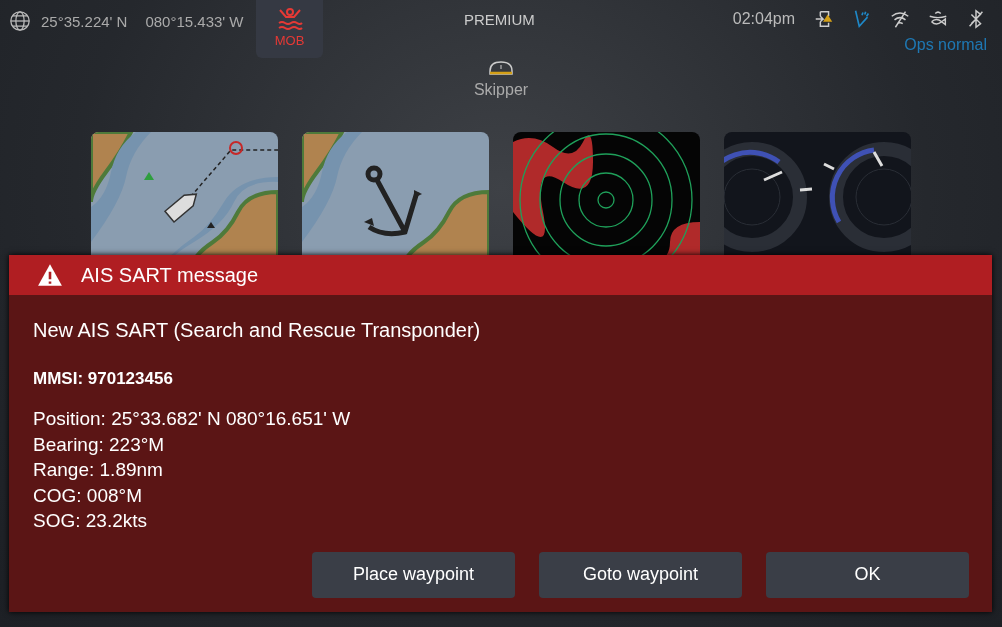 The image size is (1002, 627). Describe the element at coordinates (413, 574) in the screenshot. I see `dialog-button: Place waypoint` at that location.